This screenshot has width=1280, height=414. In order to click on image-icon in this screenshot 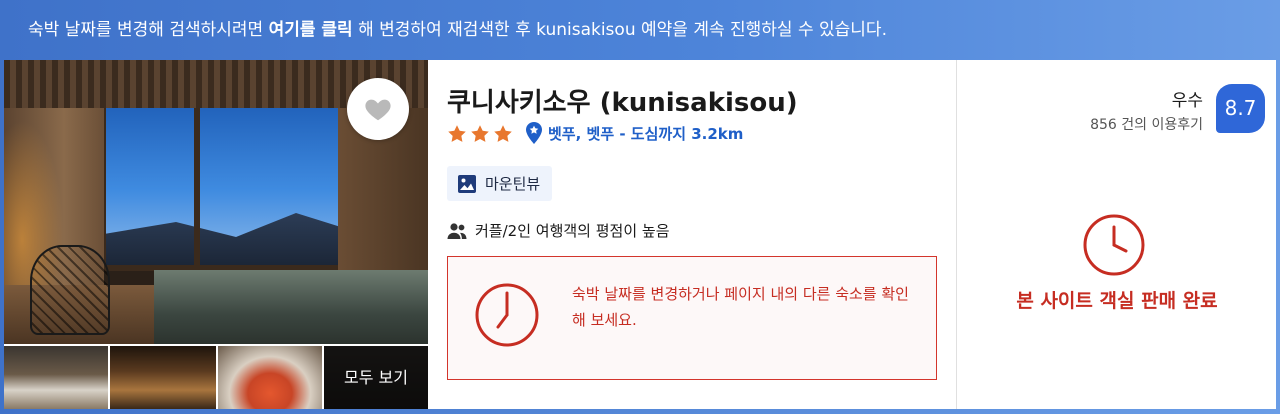, I will do `click(467, 183)`.